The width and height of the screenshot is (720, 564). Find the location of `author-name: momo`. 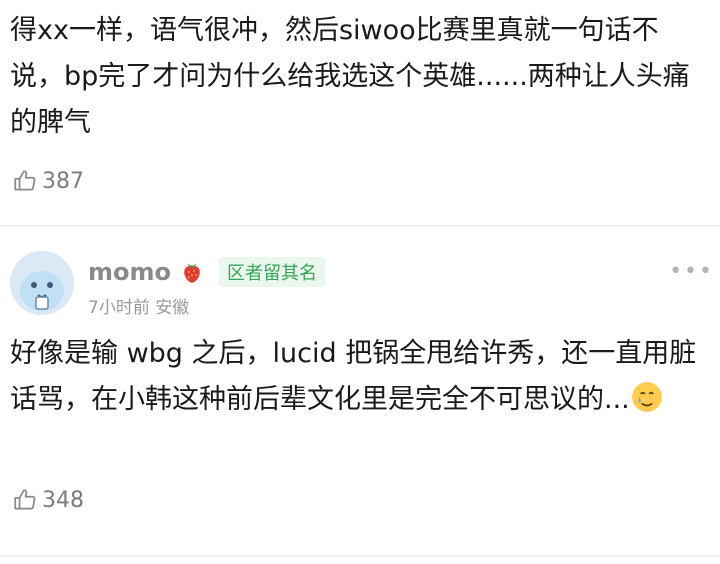

author-name: momo is located at coordinates (129, 272).